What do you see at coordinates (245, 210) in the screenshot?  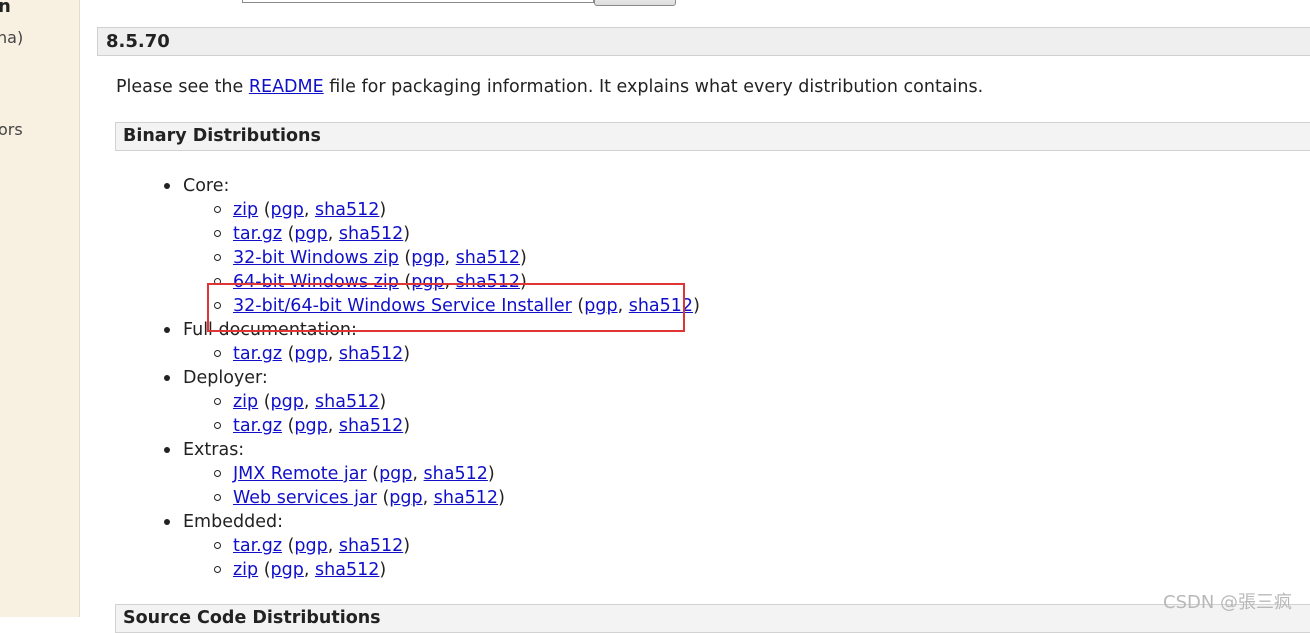 I see `core-zip-link: zip` at bounding box center [245, 210].